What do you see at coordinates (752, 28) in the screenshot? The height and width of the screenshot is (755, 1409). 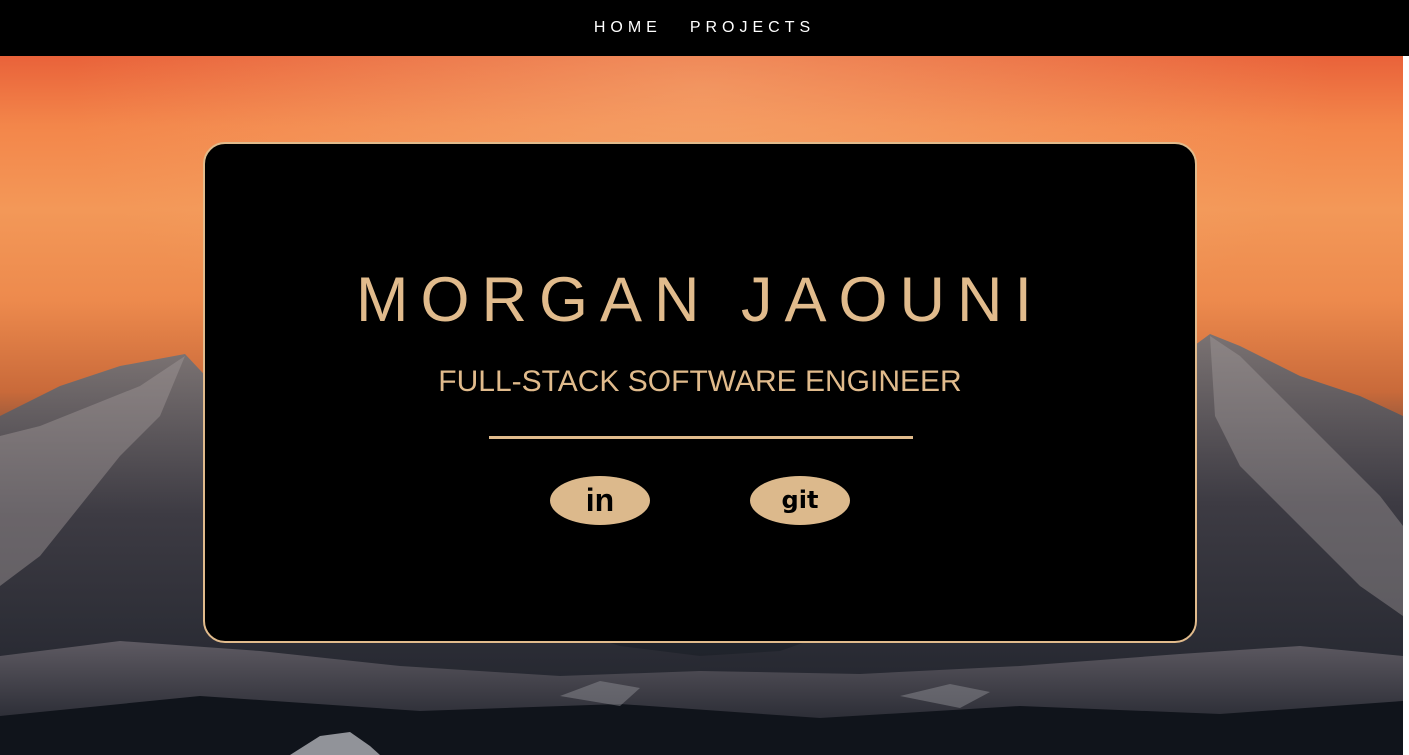 I see `nav-projects-link: PROJECTS` at bounding box center [752, 28].